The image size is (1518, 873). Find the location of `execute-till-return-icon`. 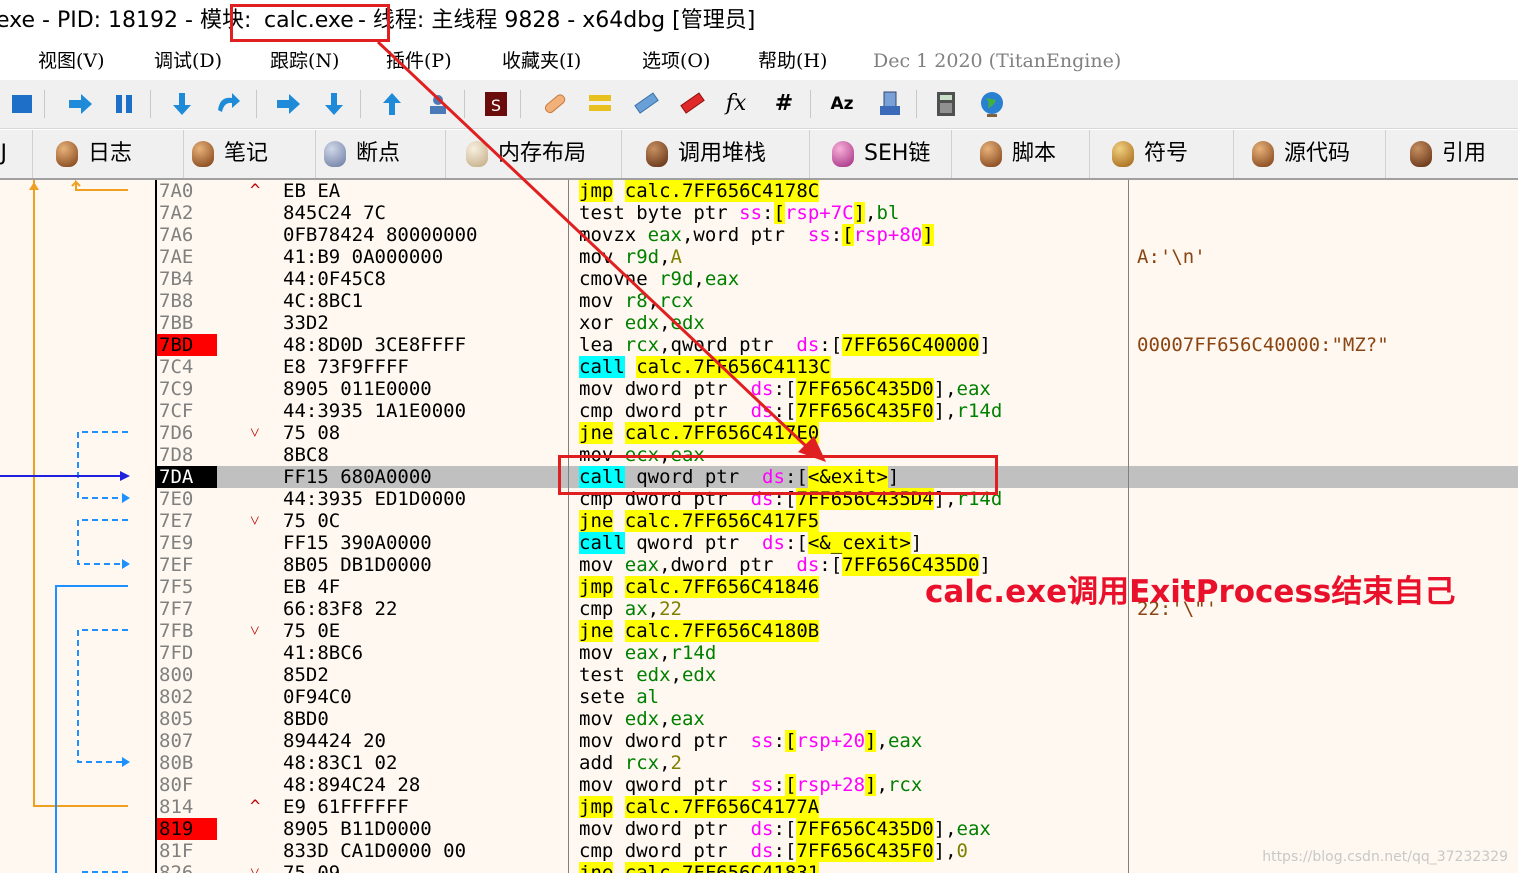

execute-till-return-icon is located at coordinates (392, 104).